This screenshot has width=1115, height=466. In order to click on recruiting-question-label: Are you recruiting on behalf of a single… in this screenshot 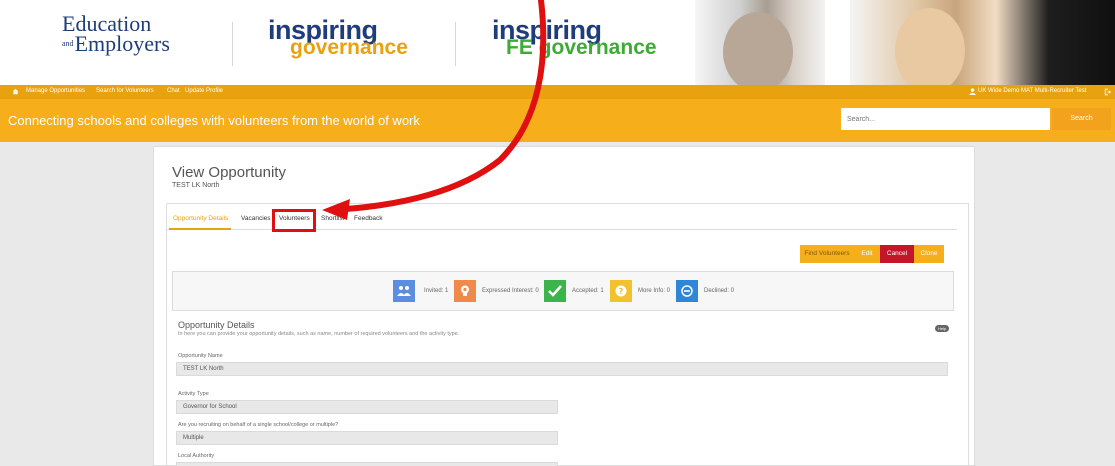, I will do `click(258, 425)`.